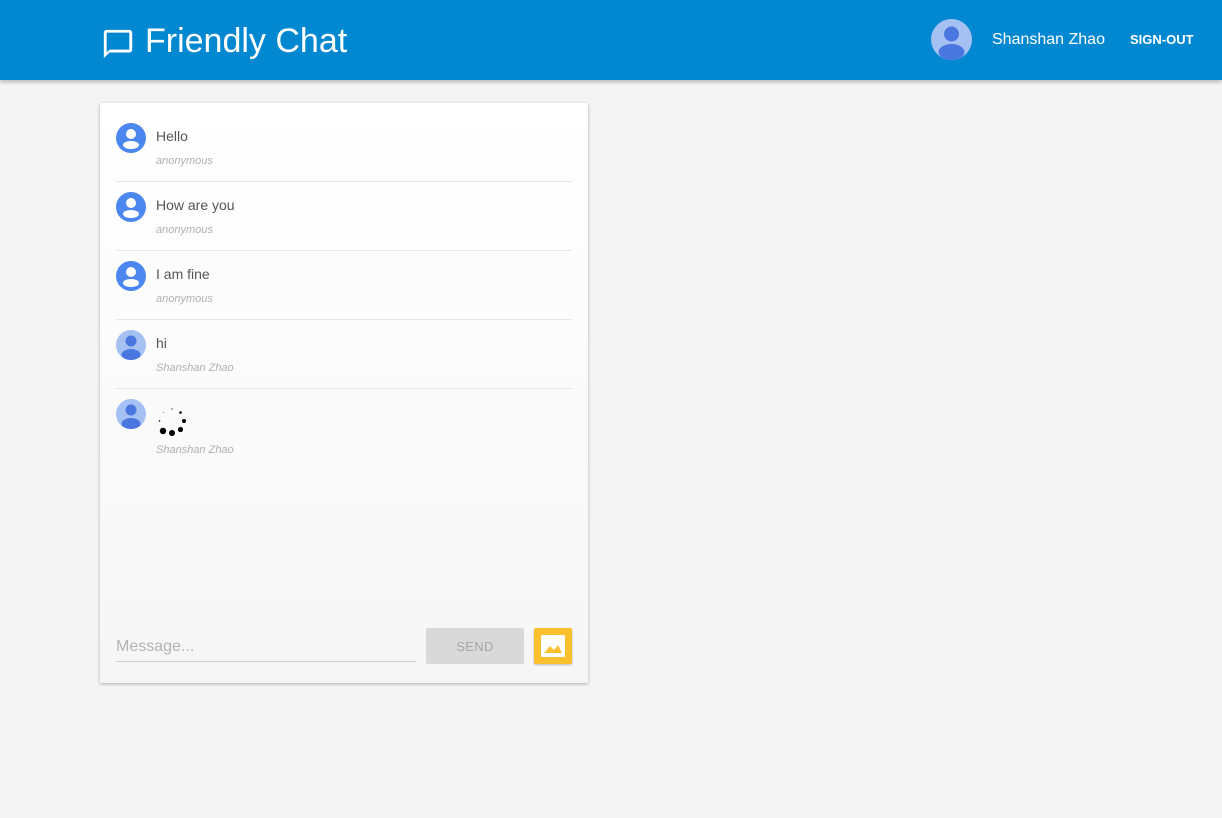 The height and width of the screenshot is (818, 1222). What do you see at coordinates (1162, 40) in the screenshot?
I see `sign-out-button: SIGN-OUT` at bounding box center [1162, 40].